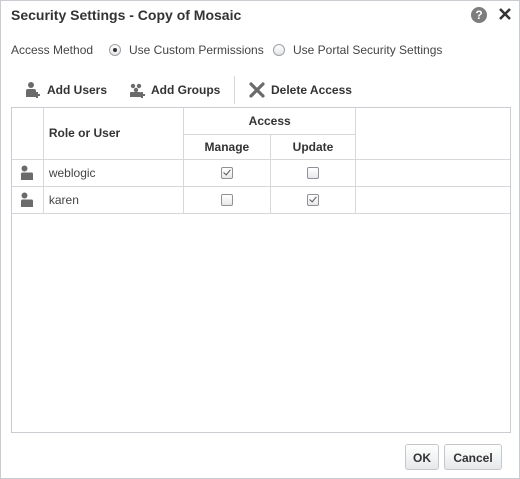  Describe the element at coordinates (137, 90) in the screenshot. I see `add-group-icon` at that location.